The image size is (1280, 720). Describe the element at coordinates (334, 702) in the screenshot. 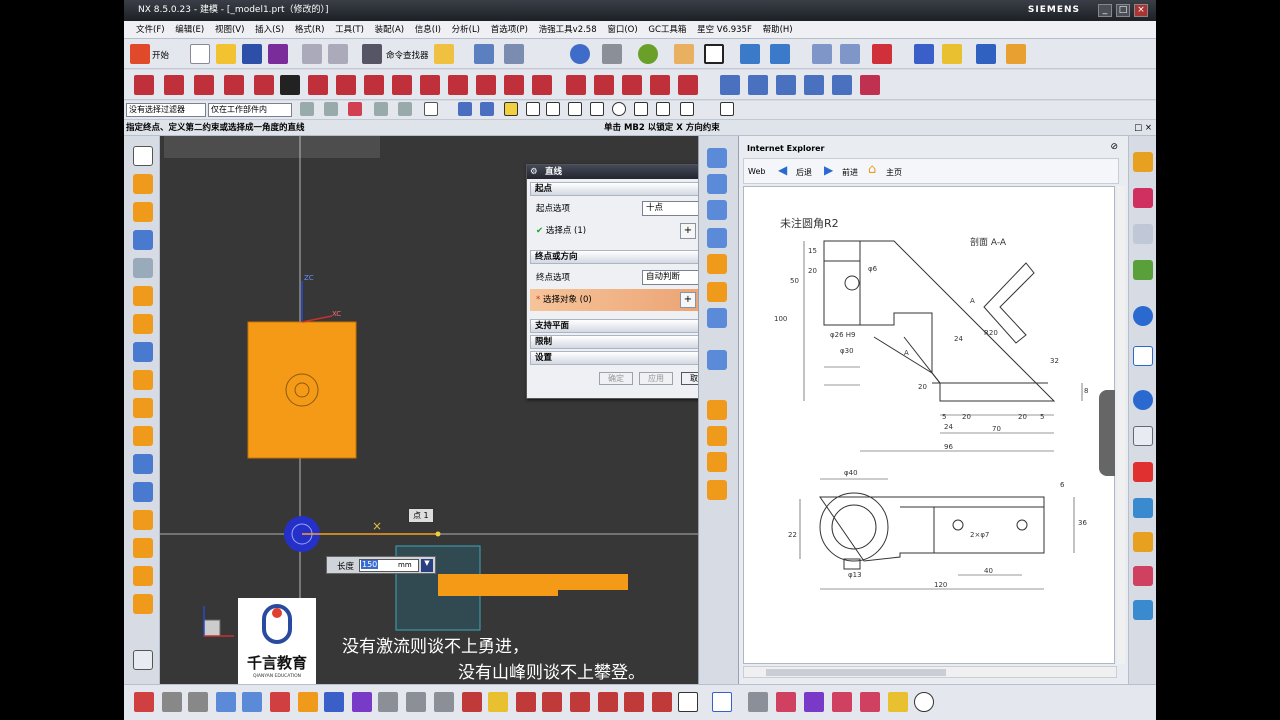

I see `bottom-tool-8-icon` at that location.